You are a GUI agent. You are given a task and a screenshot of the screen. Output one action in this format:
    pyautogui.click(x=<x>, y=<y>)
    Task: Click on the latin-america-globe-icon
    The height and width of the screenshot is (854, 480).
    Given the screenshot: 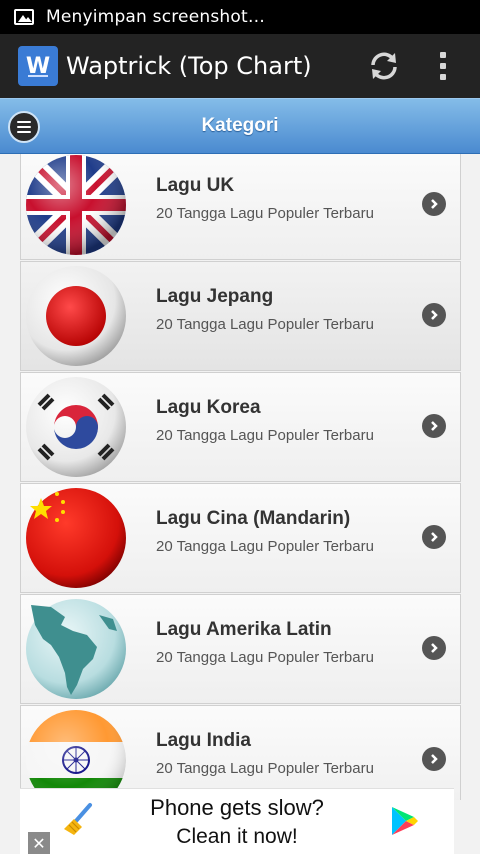 What is the action you would take?
    pyautogui.click(x=76, y=649)
    